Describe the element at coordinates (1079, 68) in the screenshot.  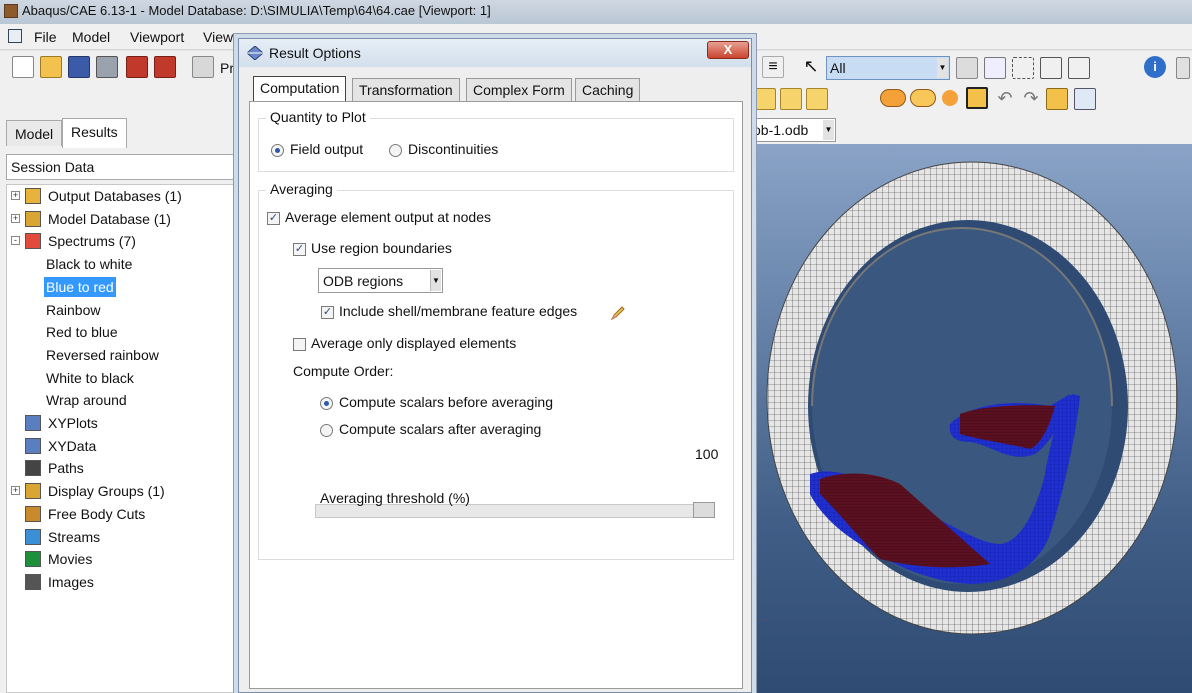
I see `probe-icon` at that location.